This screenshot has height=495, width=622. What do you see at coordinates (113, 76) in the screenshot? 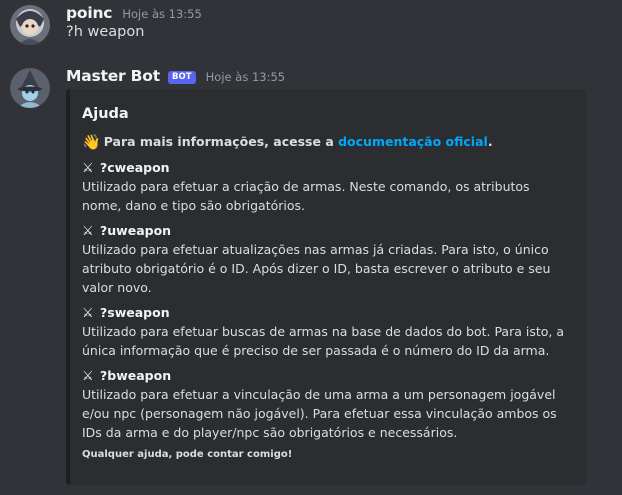
I see `username: Master Bot` at bounding box center [113, 76].